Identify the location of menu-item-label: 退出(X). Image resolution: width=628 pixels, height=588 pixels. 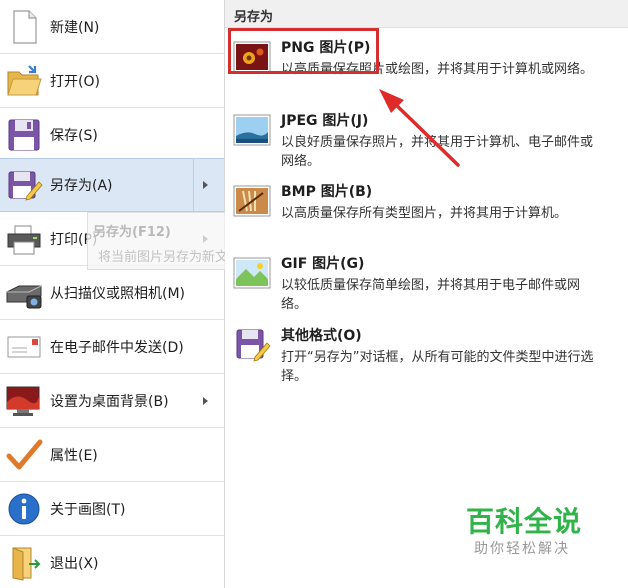
(74, 564).